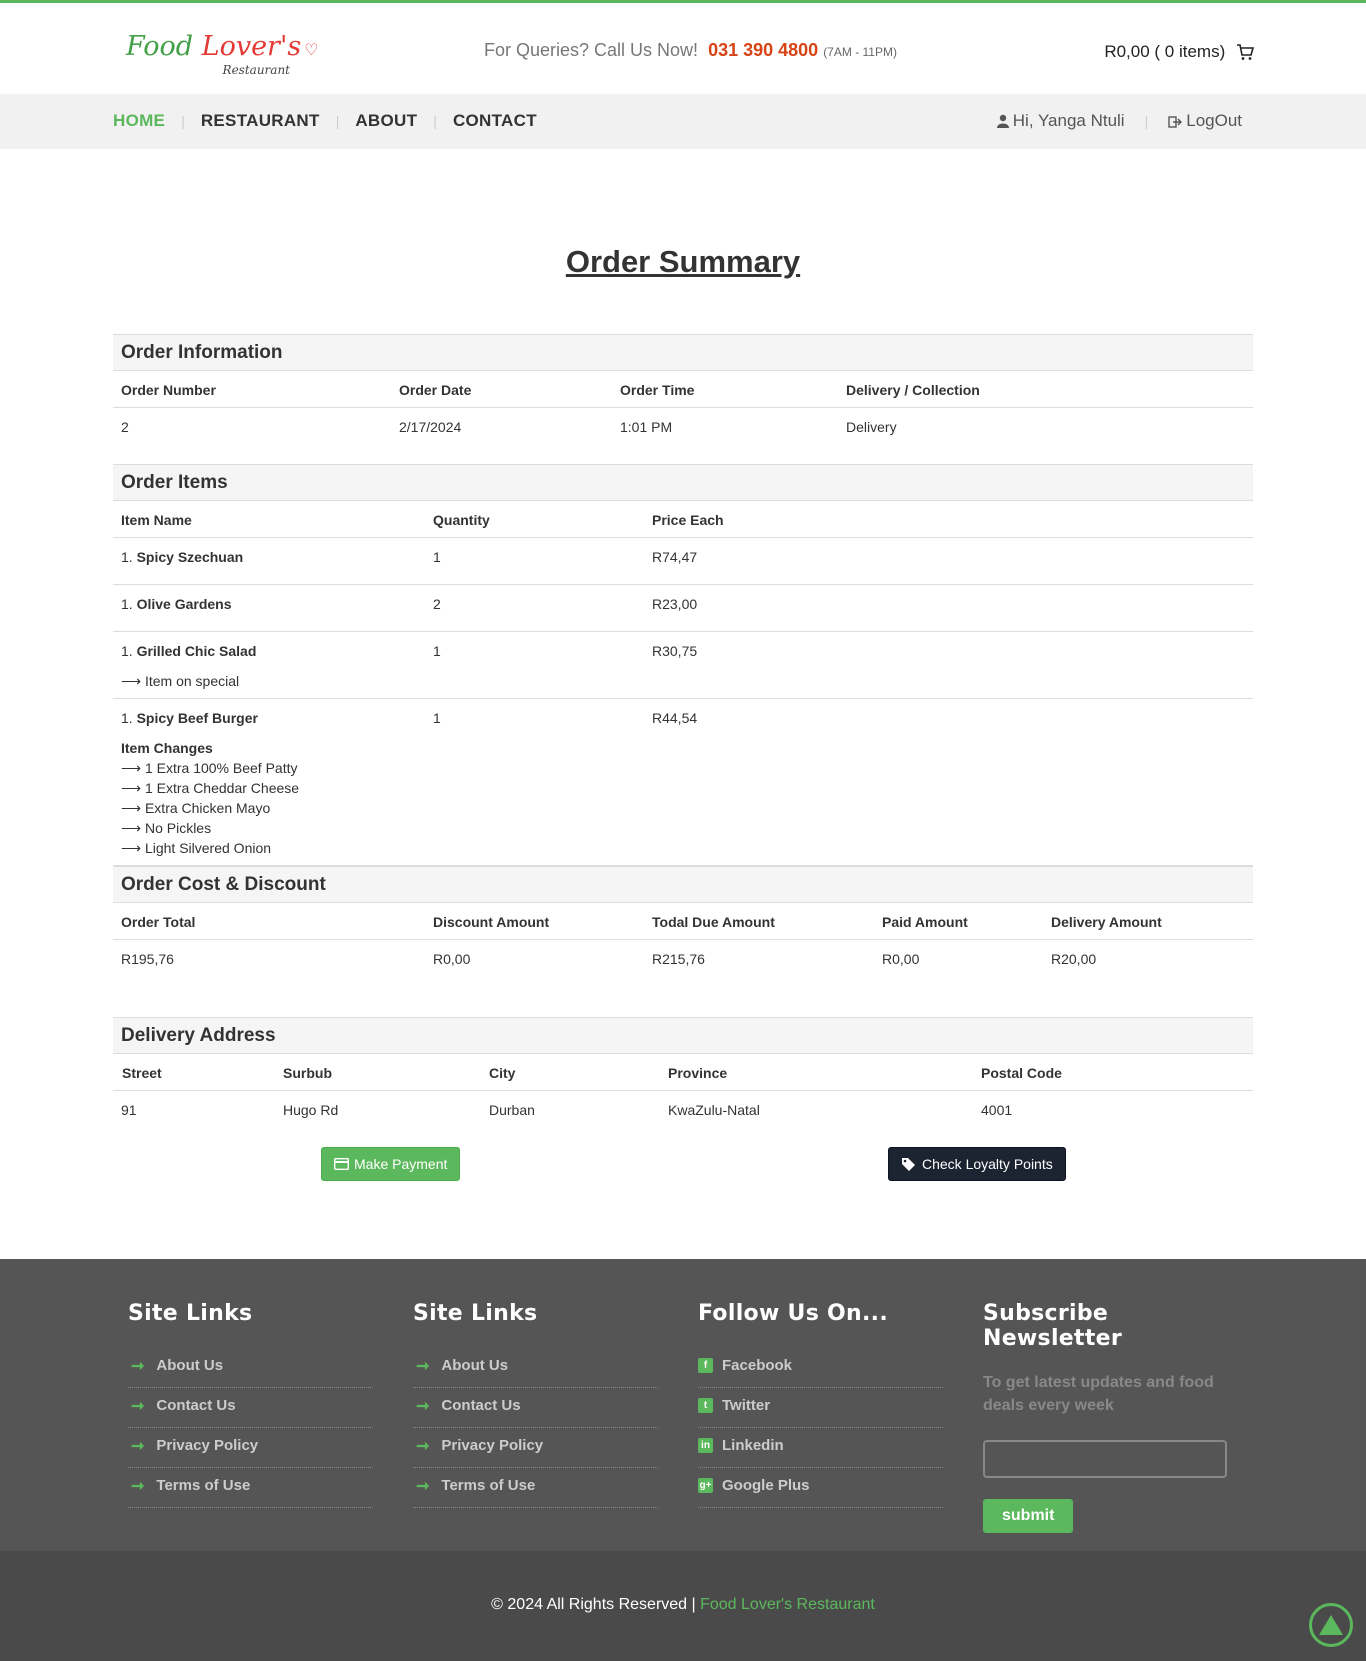  I want to click on list-item: 1. Spicy Szechuan 1 R74,47, so click(683, 561).